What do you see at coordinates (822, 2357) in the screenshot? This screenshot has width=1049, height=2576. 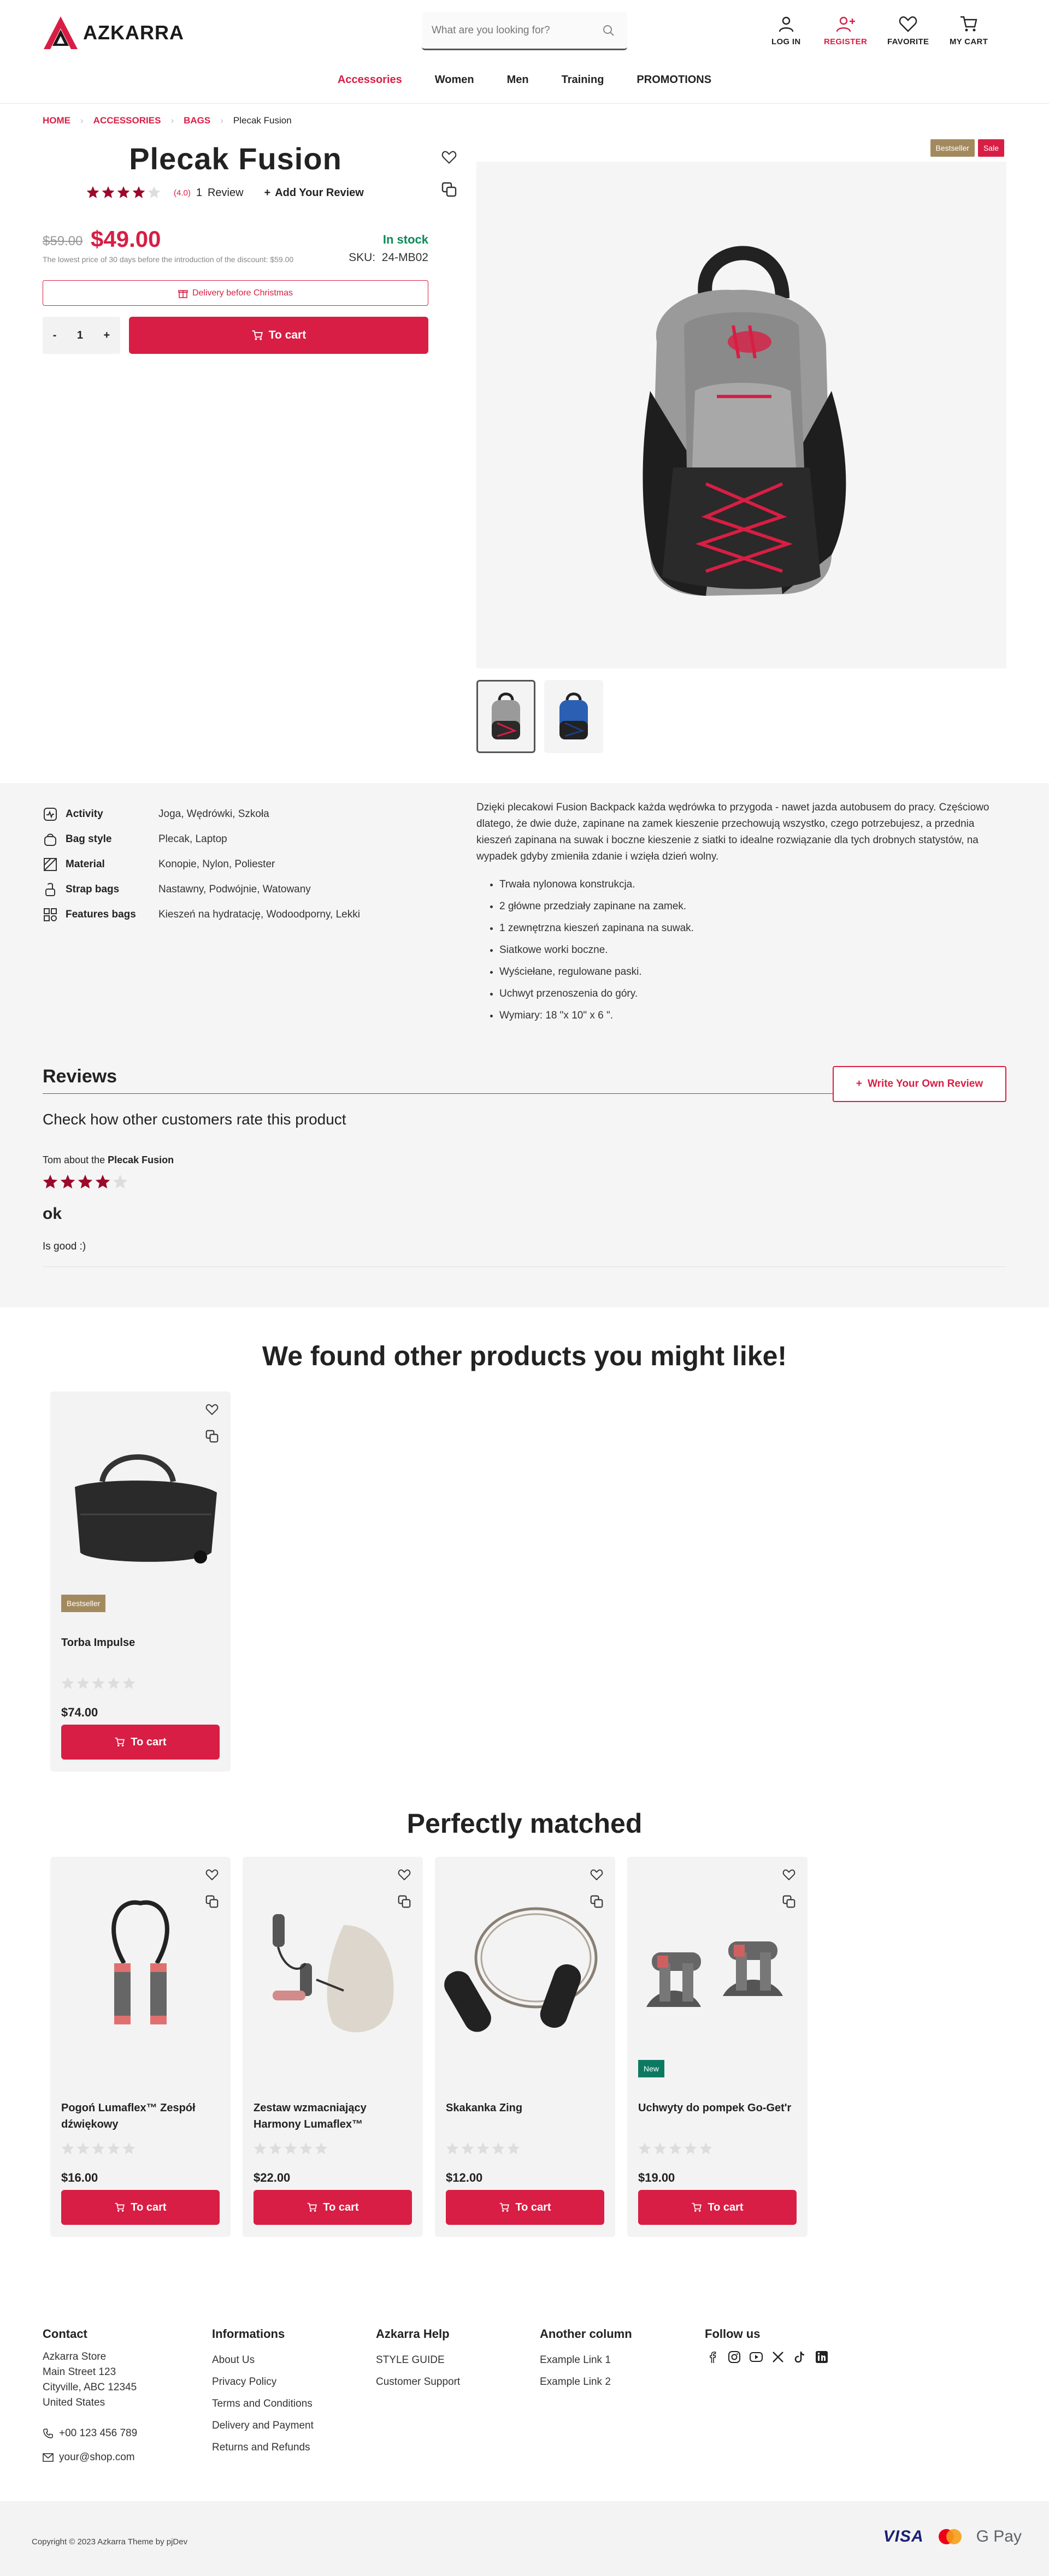 I see `linkedin-icon` at bounding box center [822, 2357].